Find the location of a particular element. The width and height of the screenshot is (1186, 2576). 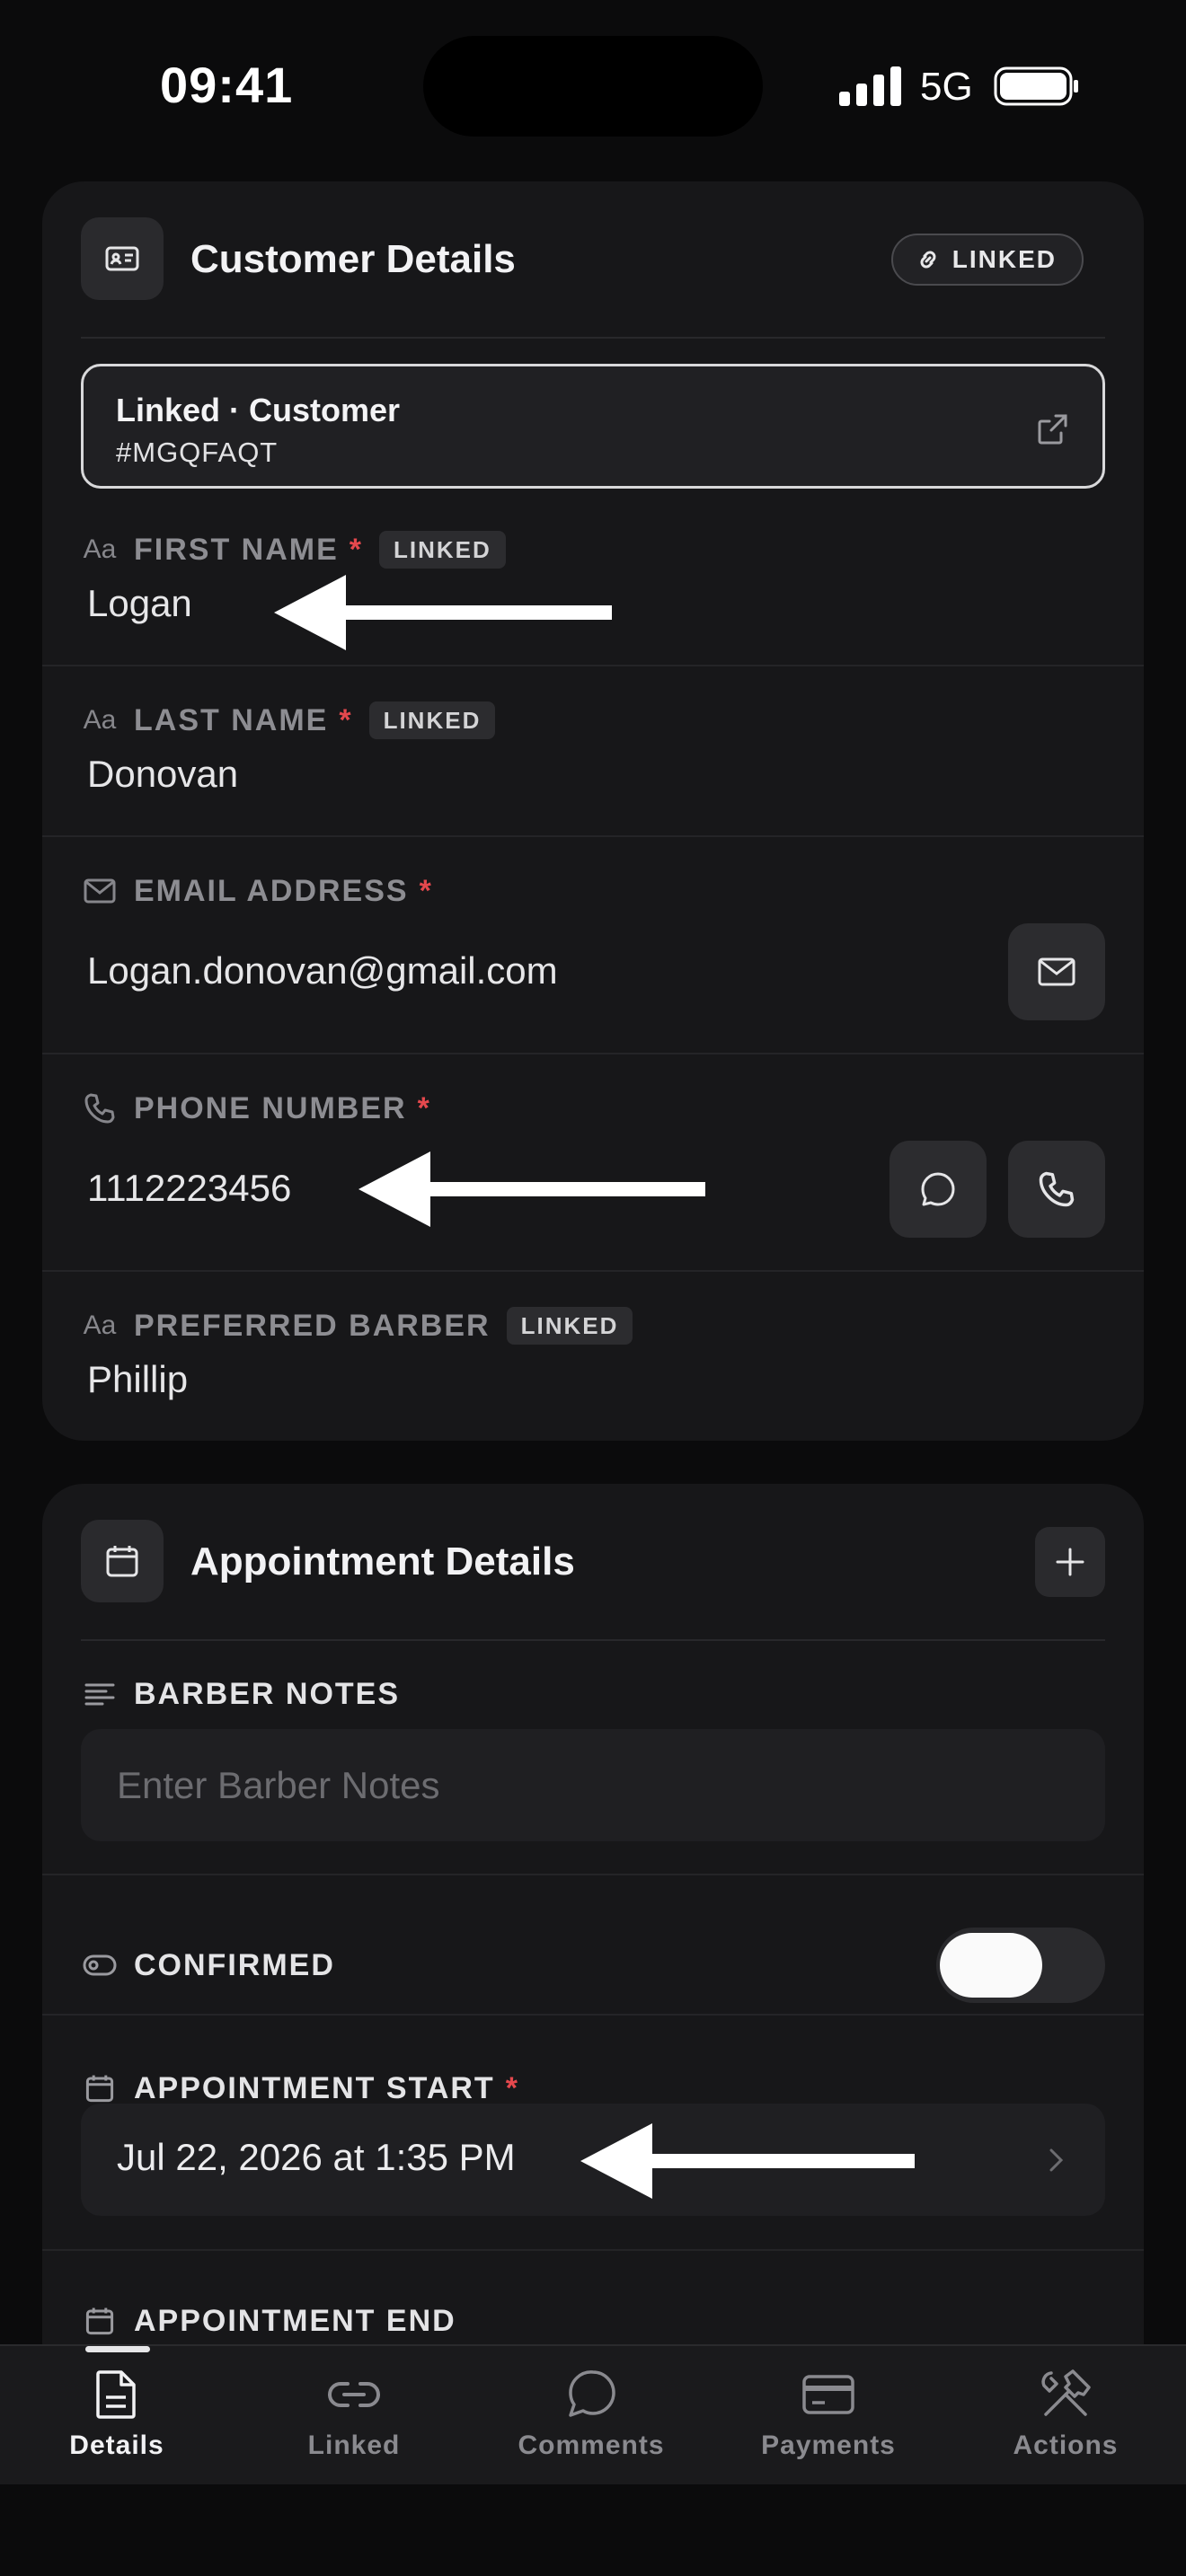

barber-label-row: Aa PREFERRED BARBER LINKED is located at coordinates (357, 1325).